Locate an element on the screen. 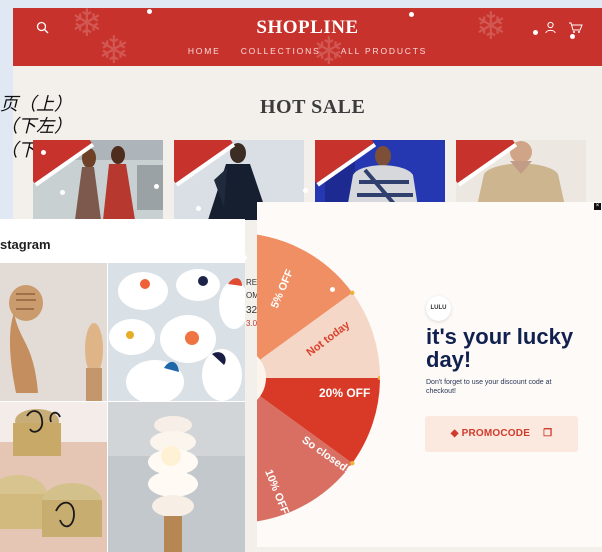 The image size is (602, 552). side-label-upper: 页（上） is located at coordinates (36, 104).